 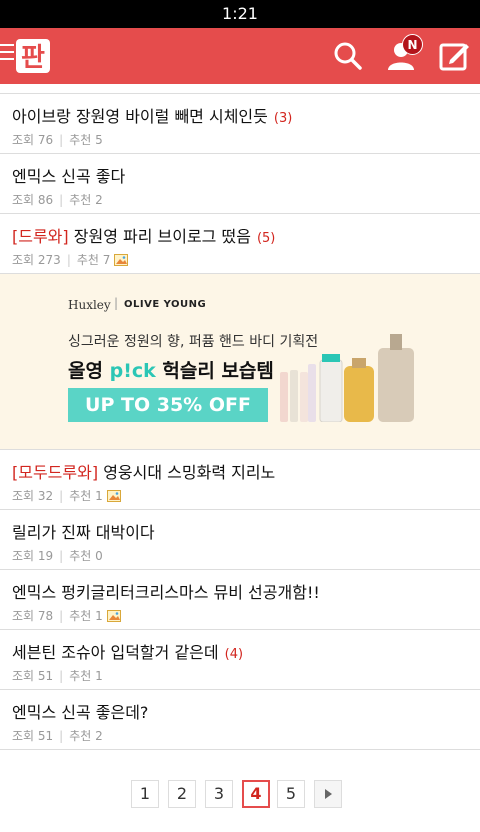 What do you see at coordinates (454, 56) in the screenshot?
I see `compose-icon` at bounding box center [454, 56].